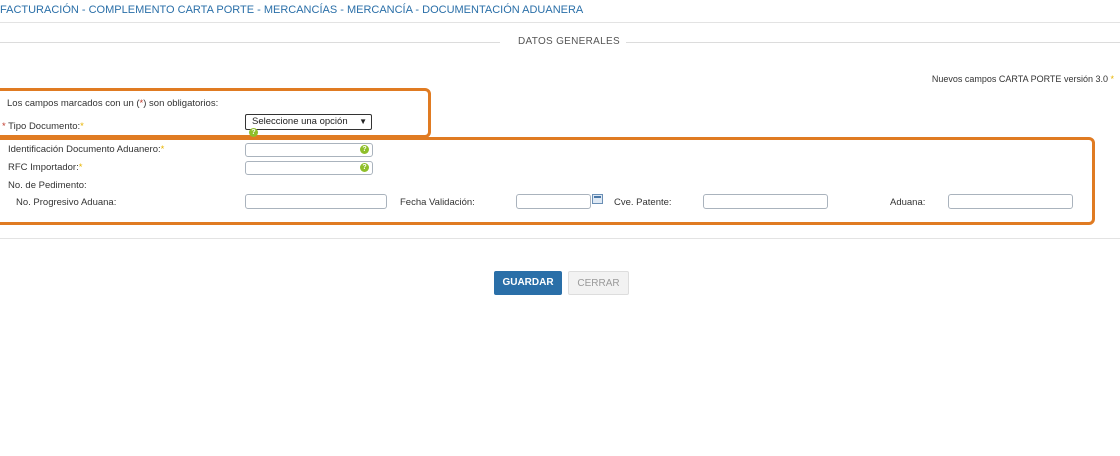  I want to click on id-documento-input, so click(309, 150).